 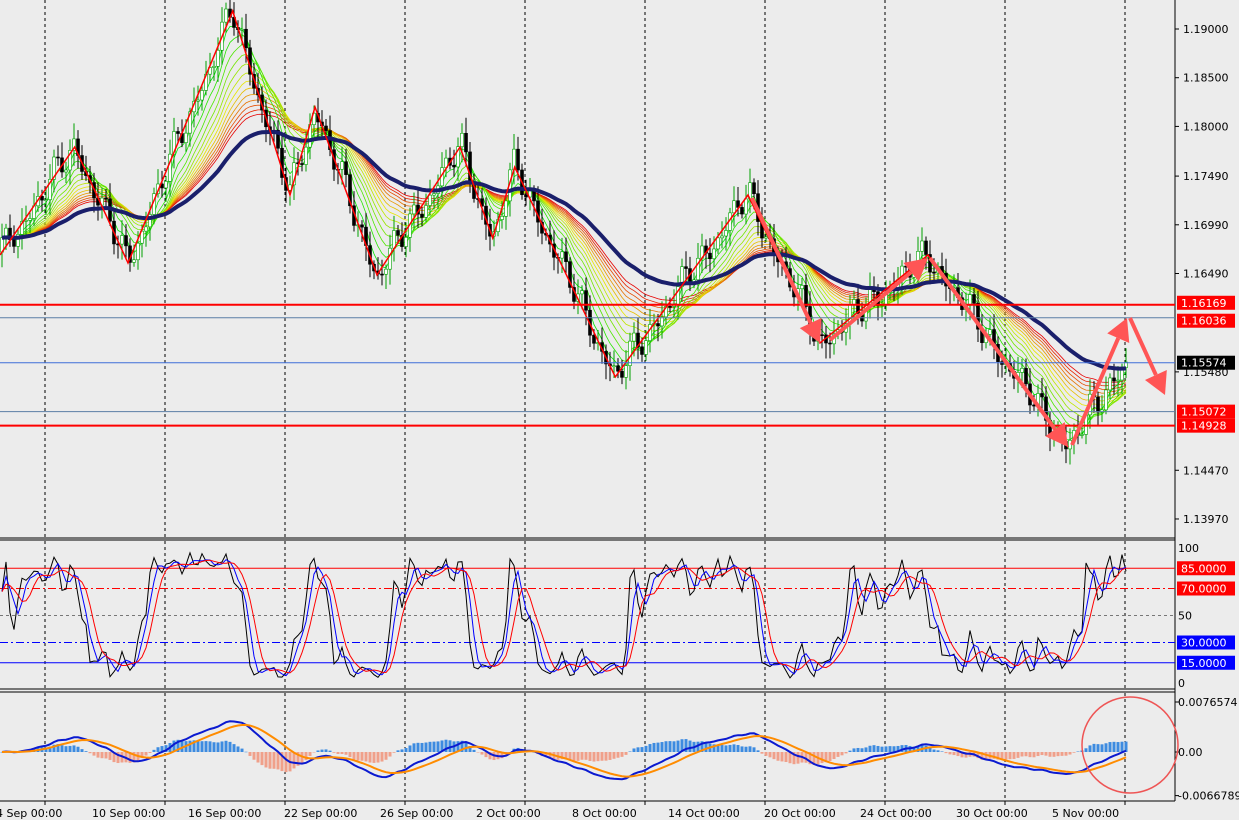 I want to click on stochastic-axis-label: 50, so click(x=1185, y=616).